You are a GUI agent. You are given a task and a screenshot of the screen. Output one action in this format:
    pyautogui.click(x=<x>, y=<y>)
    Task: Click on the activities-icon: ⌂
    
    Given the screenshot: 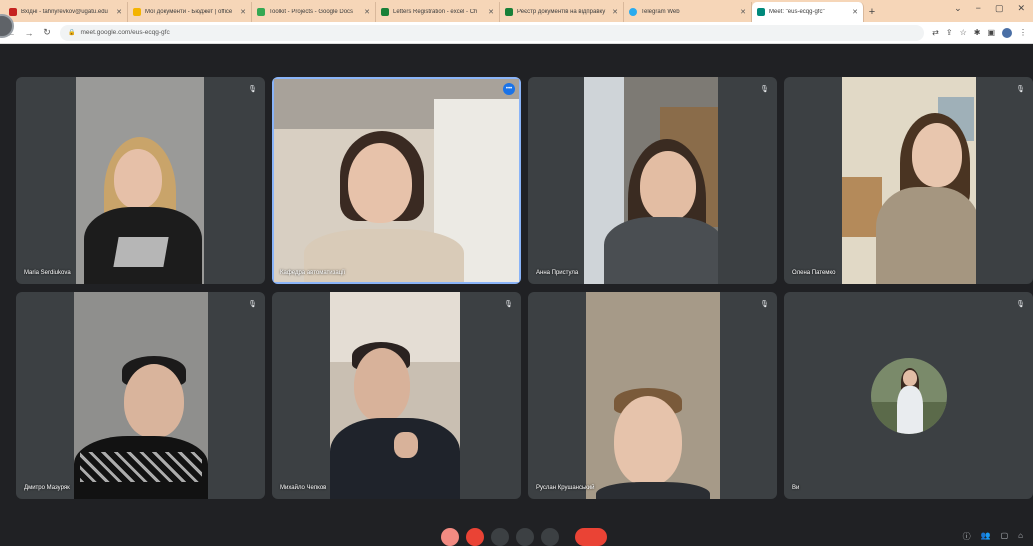 What is the action you would take?
    pyautogui.click(x=1020, y=536)
    